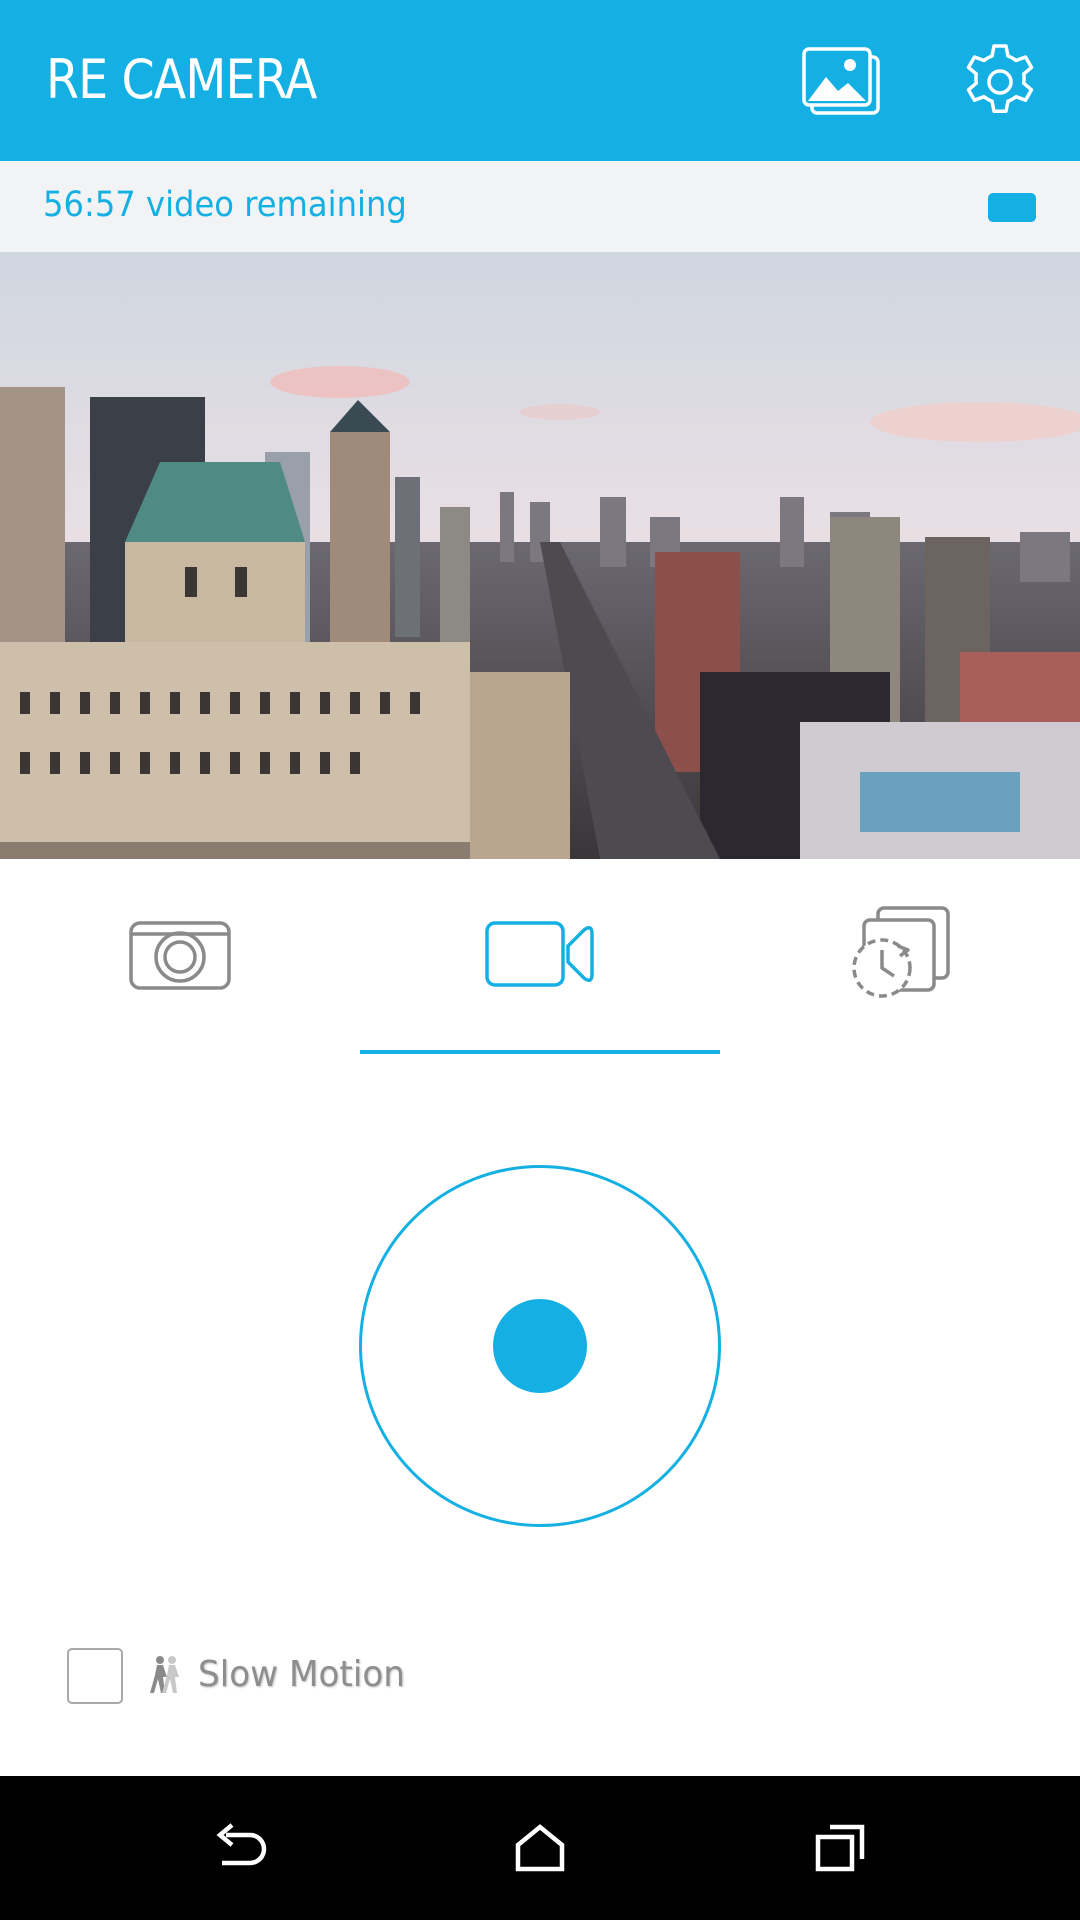  I want to click on gallery-button, so click(842, 82).